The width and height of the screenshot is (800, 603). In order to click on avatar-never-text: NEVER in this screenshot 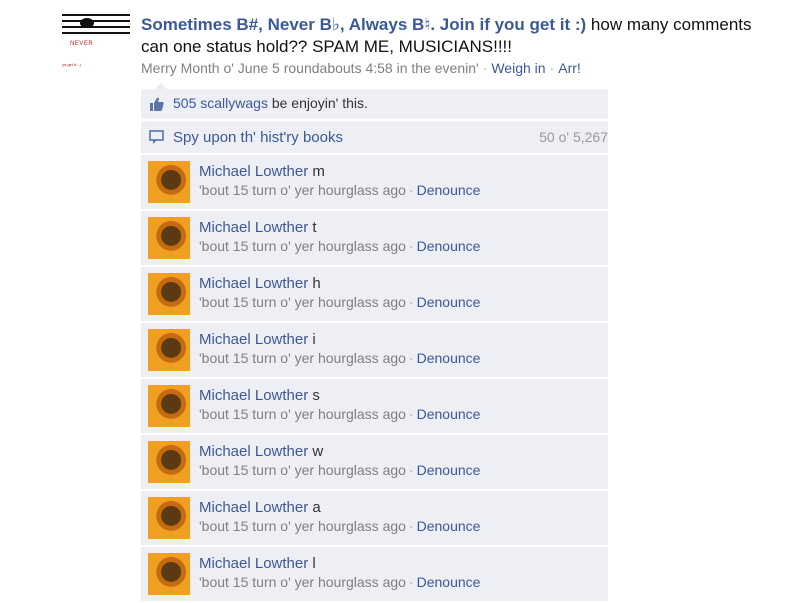, I will do `click(82, 44)`.